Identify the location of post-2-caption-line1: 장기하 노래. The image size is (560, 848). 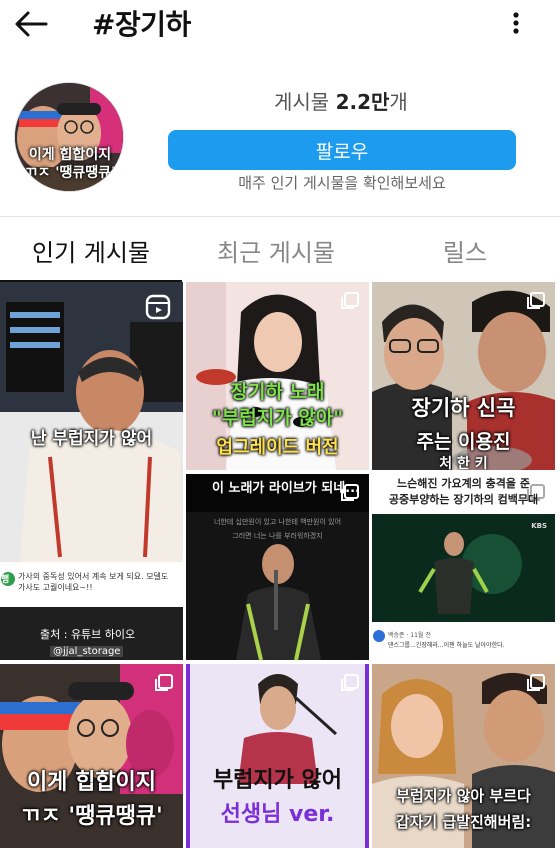
(277, 392).